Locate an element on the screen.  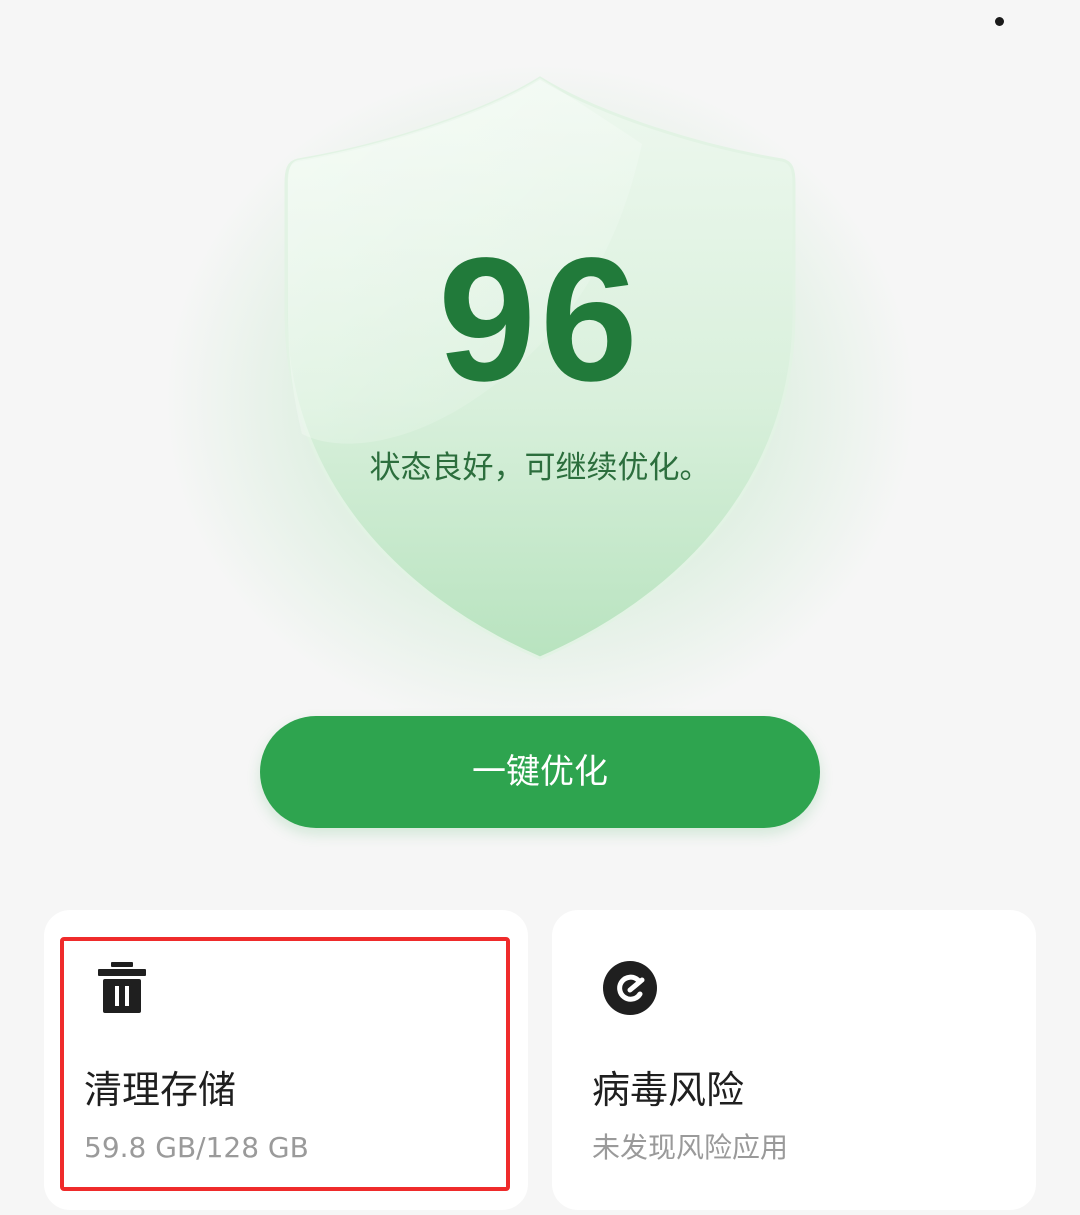
clean-storage-card: 清理存储 59.8 GB/128 GB is located at coordinates (286, 1060).